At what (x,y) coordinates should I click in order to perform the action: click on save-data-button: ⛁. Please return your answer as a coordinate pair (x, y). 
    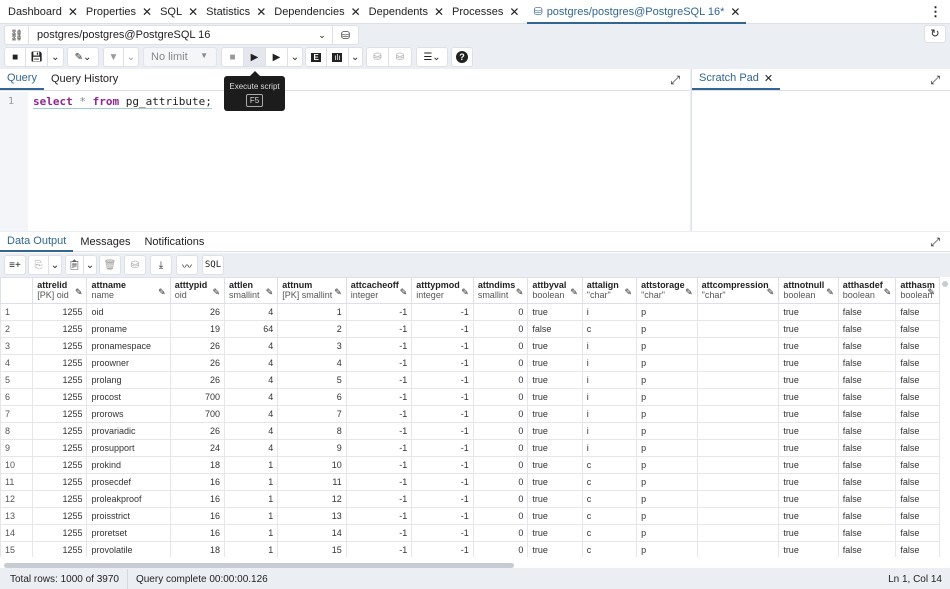
    Looking at the image, I should click on (135, 265).